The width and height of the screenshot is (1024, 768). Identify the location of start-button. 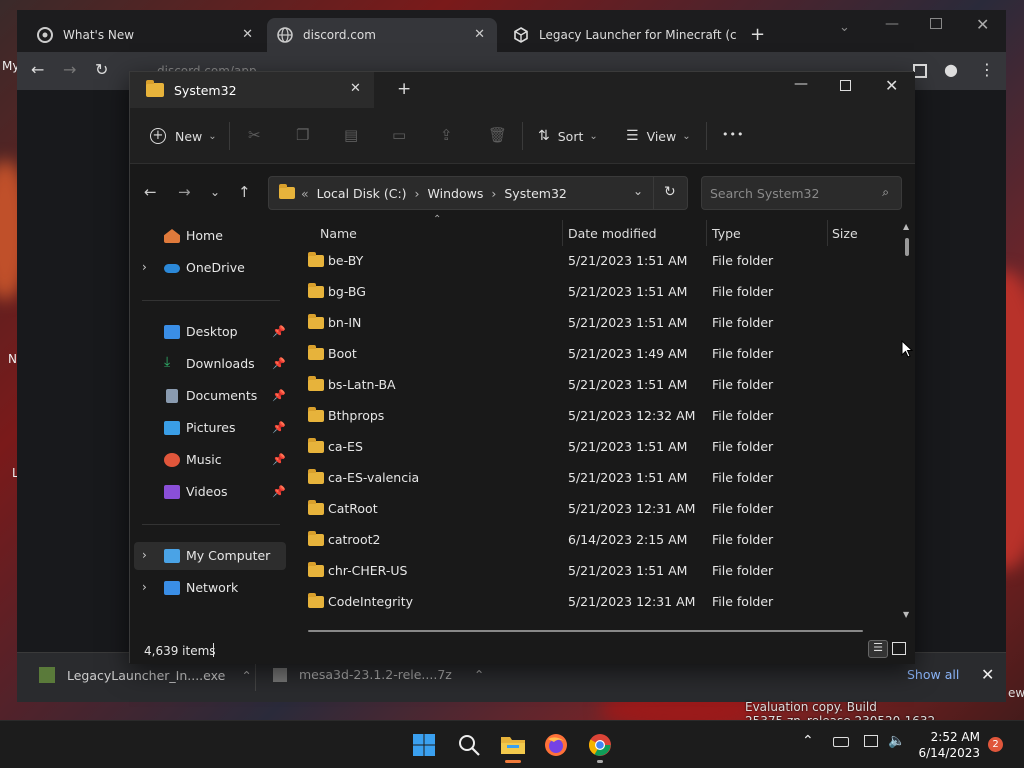
(424, 745).